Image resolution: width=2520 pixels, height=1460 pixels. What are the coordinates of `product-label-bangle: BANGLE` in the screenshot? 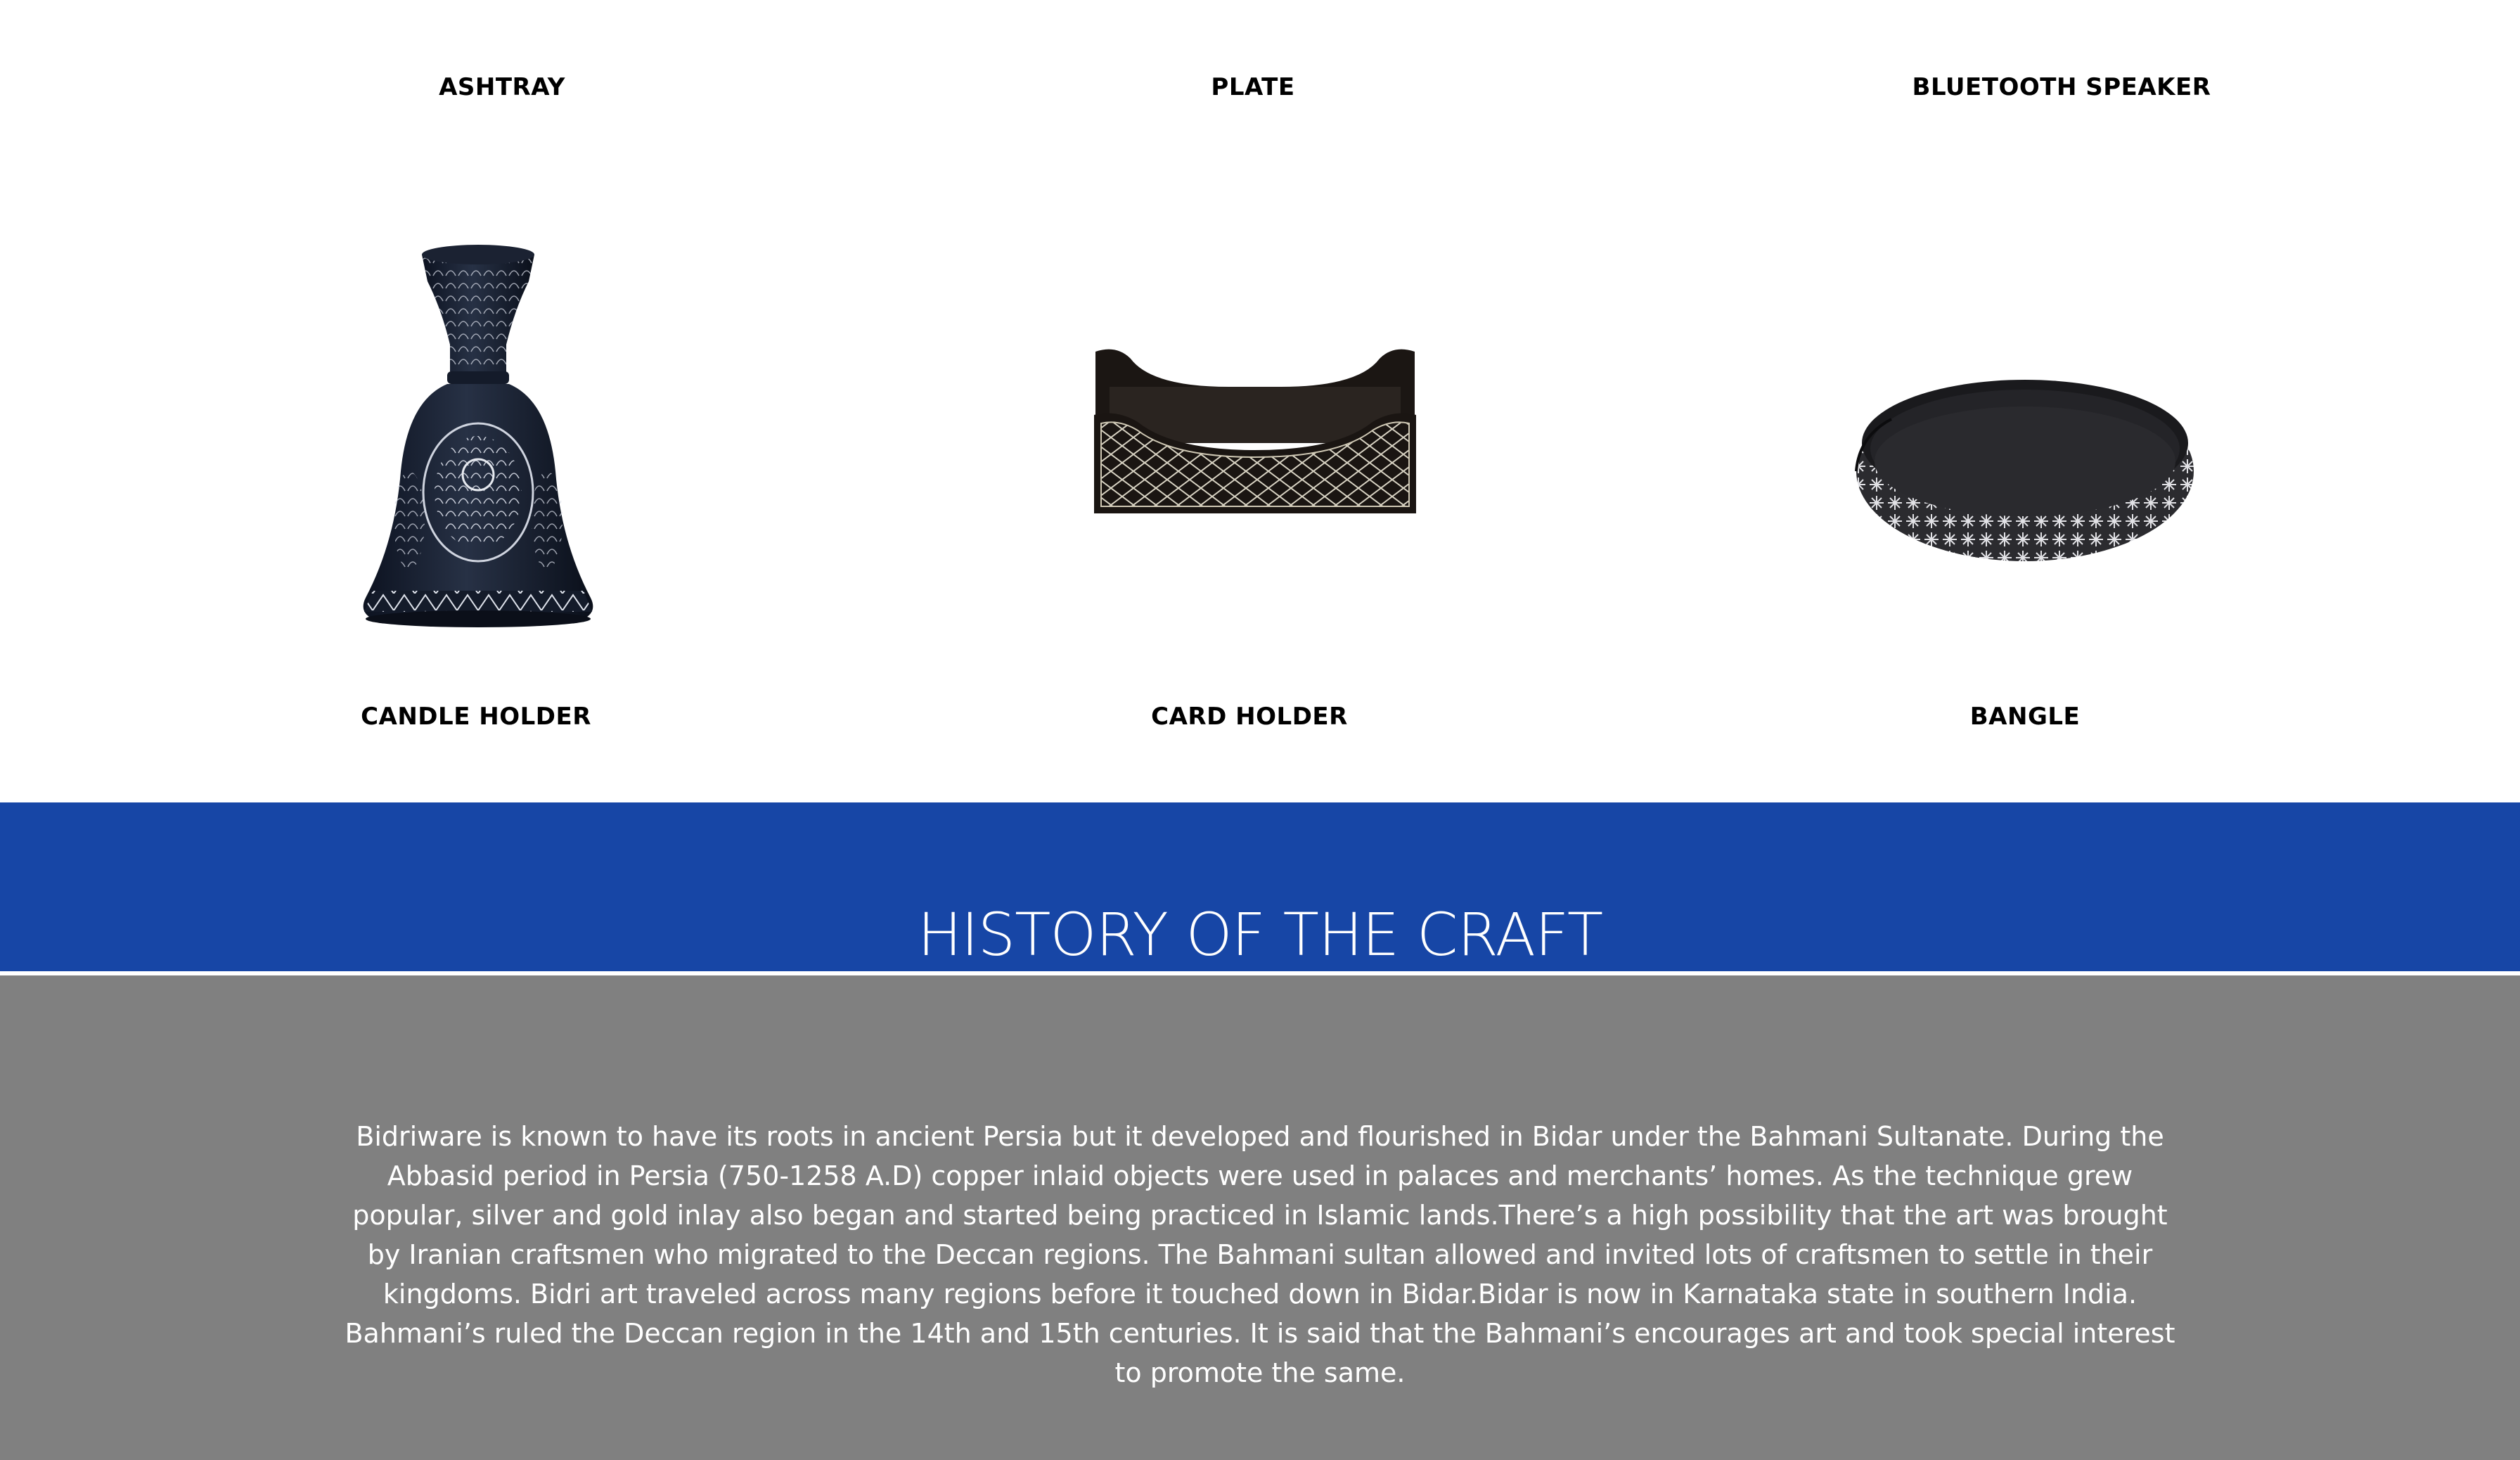 It's located at (2025, 717).